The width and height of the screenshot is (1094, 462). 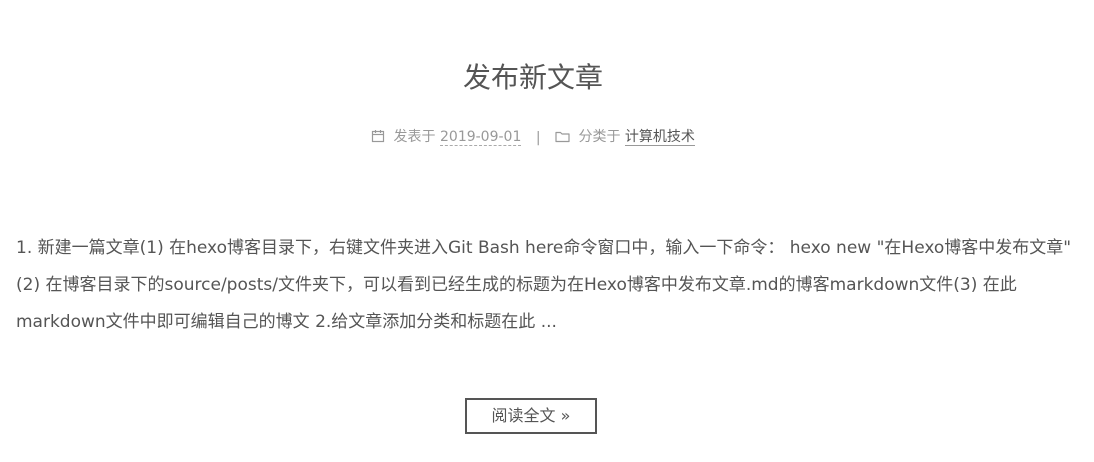 I want to click on calendar-icon, so click(x=378, y=139).